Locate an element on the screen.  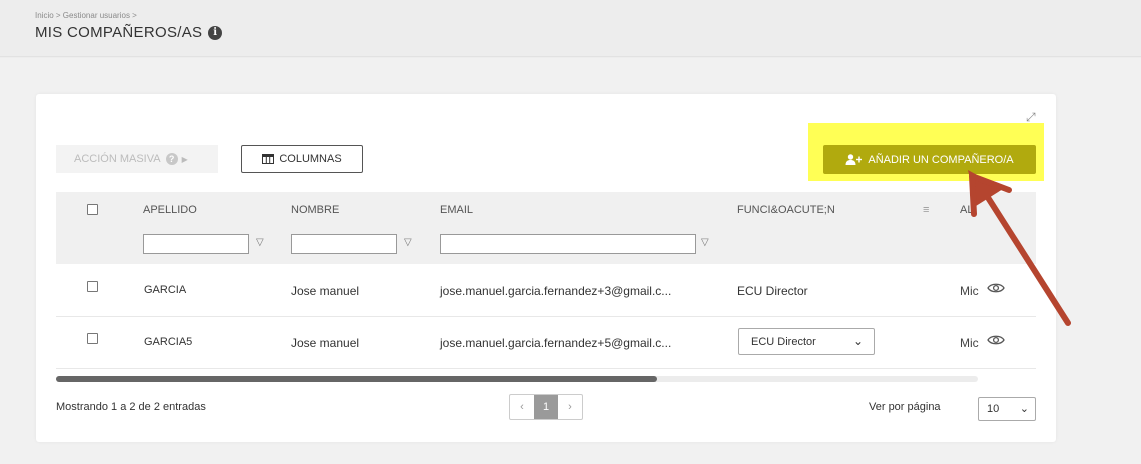
select-all-checkbox is located at coordinates (92, 209).